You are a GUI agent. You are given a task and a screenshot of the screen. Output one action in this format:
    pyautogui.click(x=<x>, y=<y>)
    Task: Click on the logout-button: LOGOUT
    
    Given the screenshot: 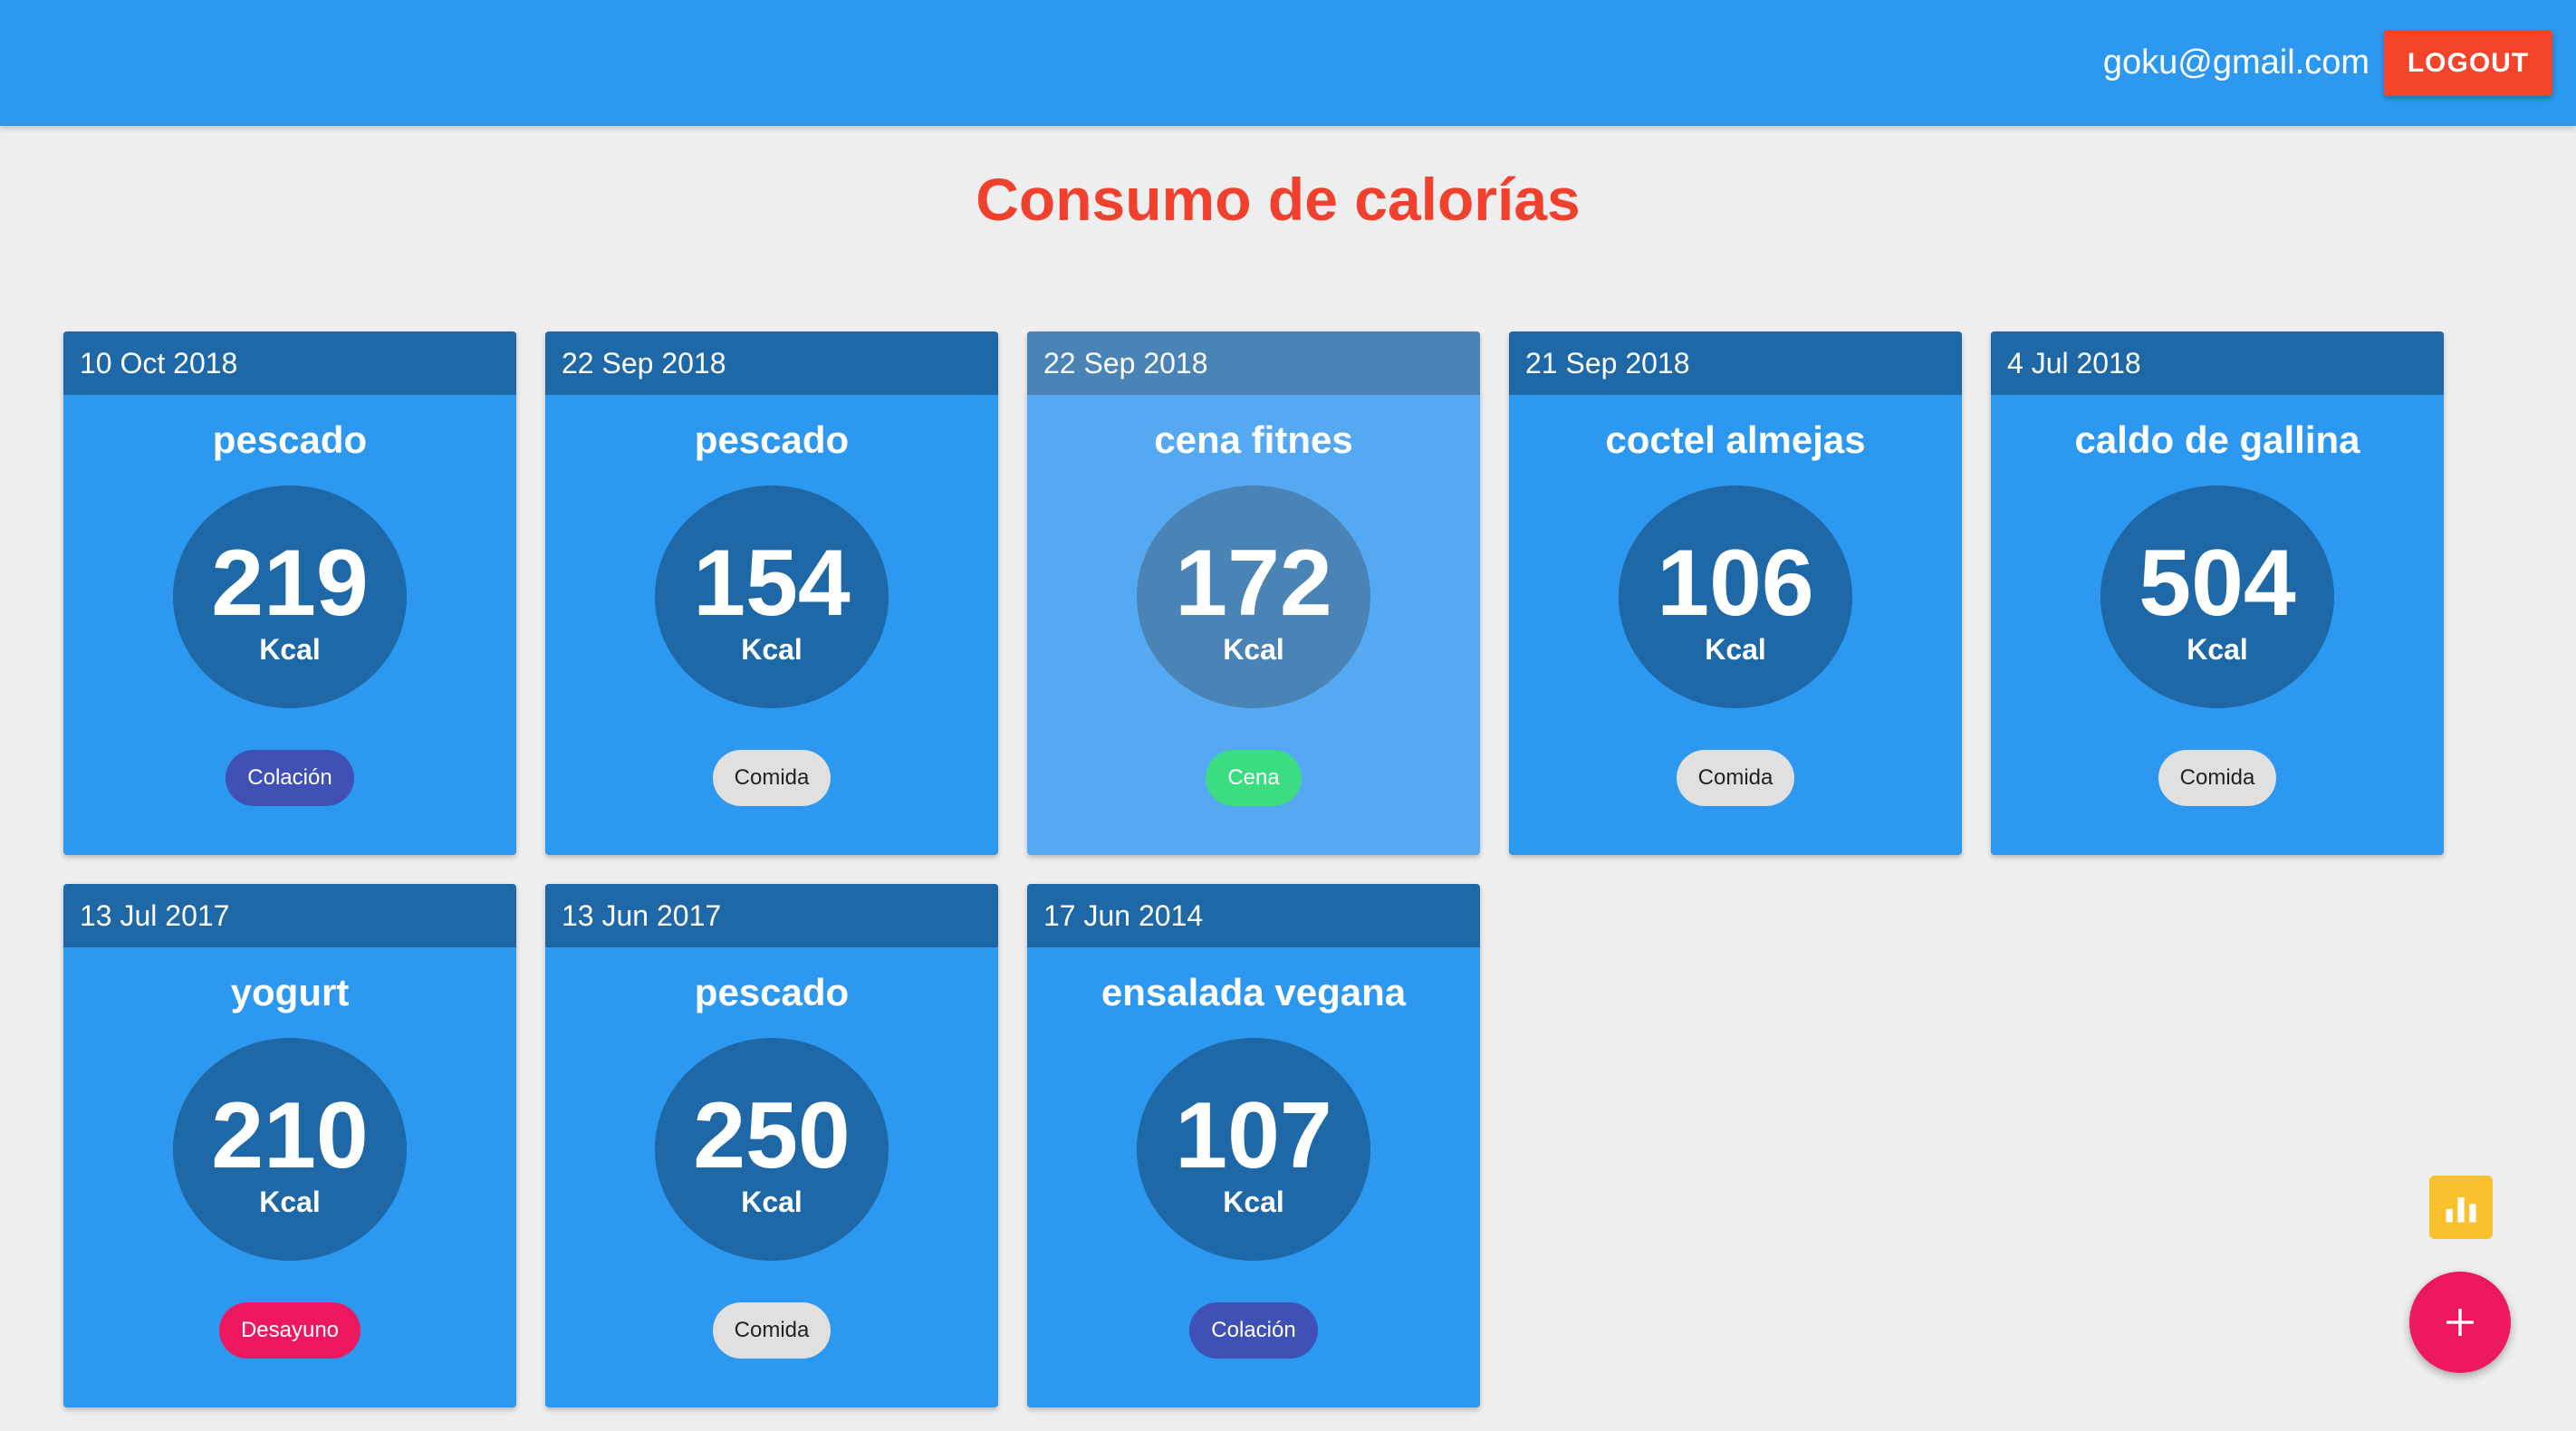 What is the action you would take?
    pyautogui.click(x=2468, y=63)
    